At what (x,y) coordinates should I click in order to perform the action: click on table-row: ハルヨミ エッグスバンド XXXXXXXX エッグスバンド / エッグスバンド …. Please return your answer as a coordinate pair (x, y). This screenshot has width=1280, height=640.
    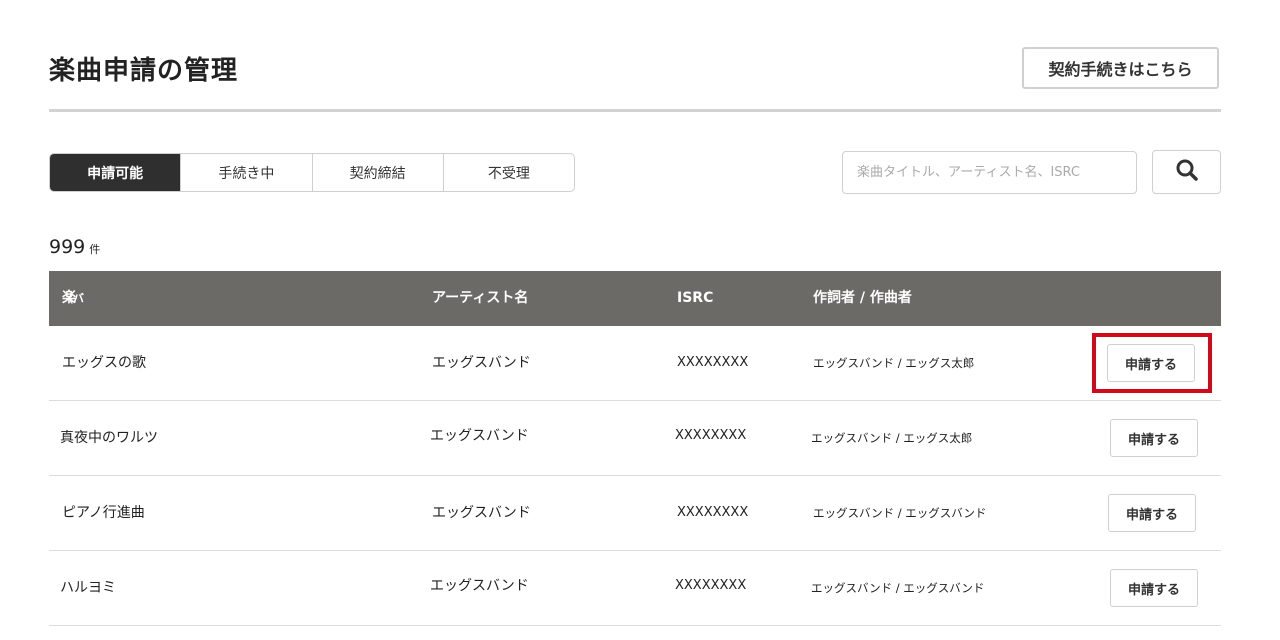
    Looking at the image, I should click on (635, 588).